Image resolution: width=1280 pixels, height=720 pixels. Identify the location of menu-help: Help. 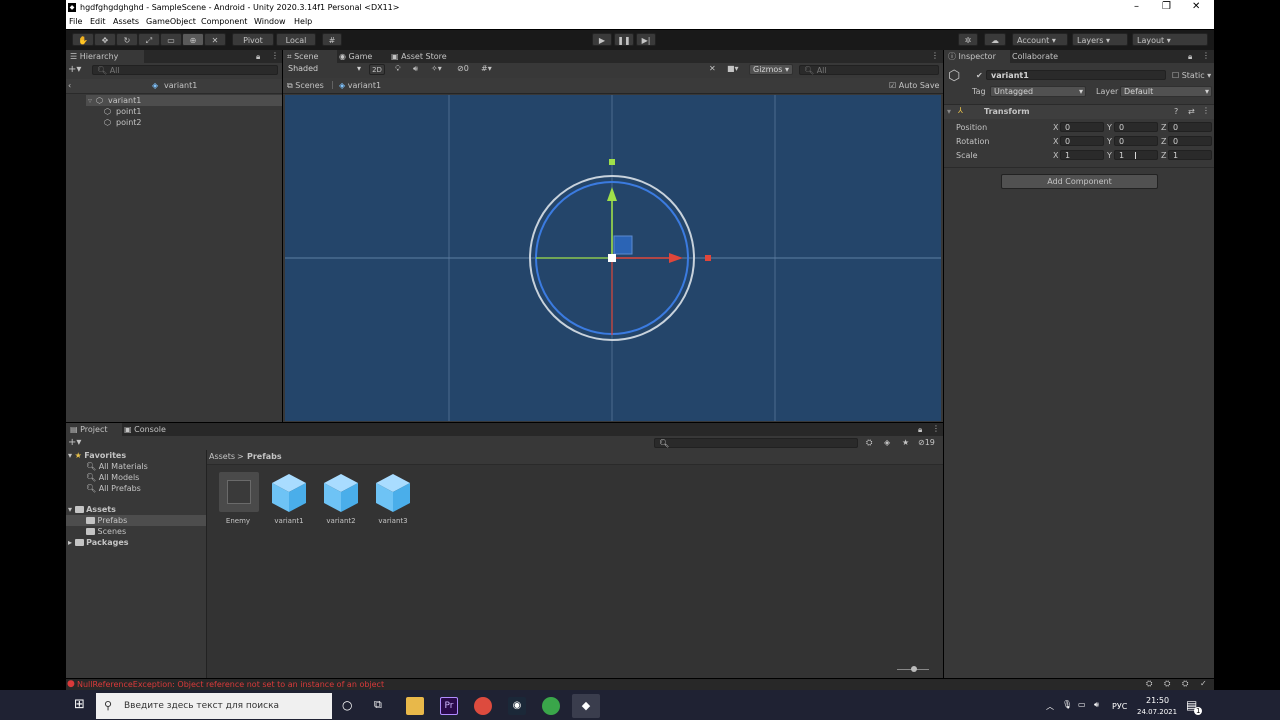
(303, 21).